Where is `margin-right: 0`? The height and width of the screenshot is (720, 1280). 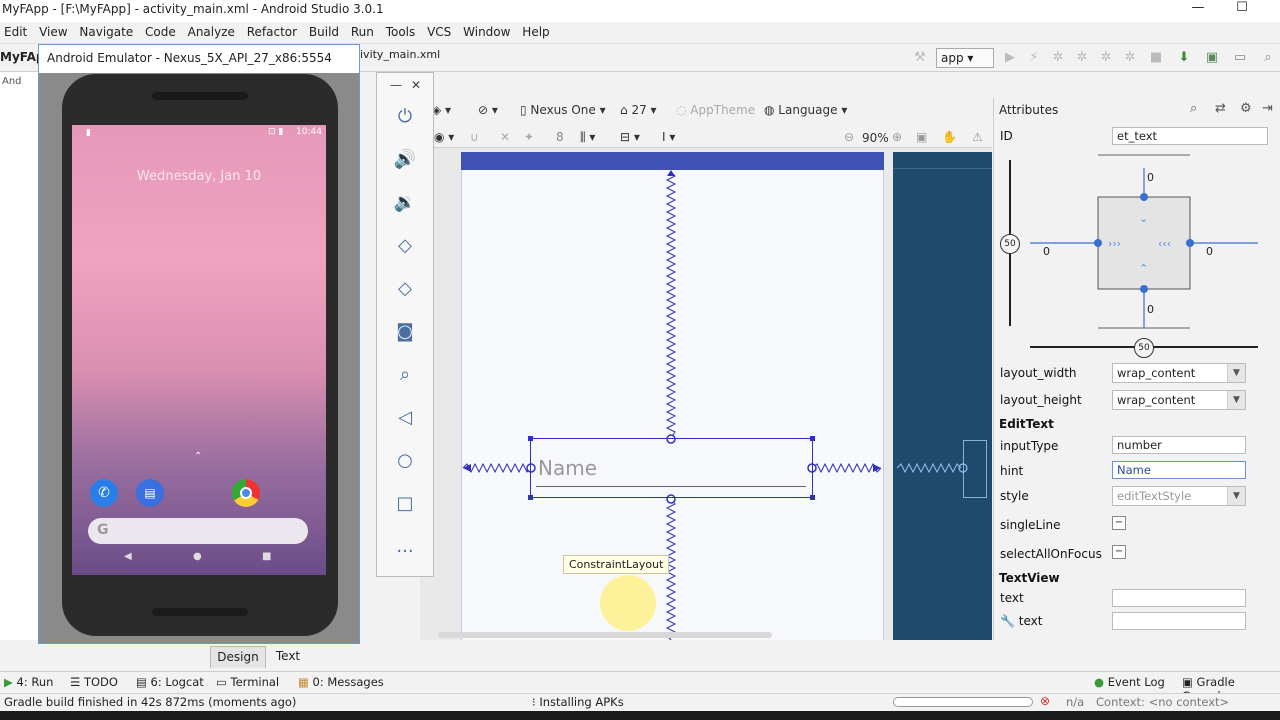 margin-right: 0 is located at coordinates (1209, 251).